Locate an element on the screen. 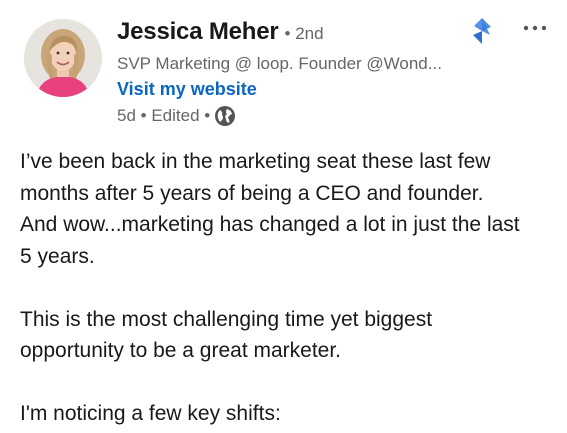 The image size is (567, 433). post-meta: 5d • Edited • is located at coordinates (312, 116).